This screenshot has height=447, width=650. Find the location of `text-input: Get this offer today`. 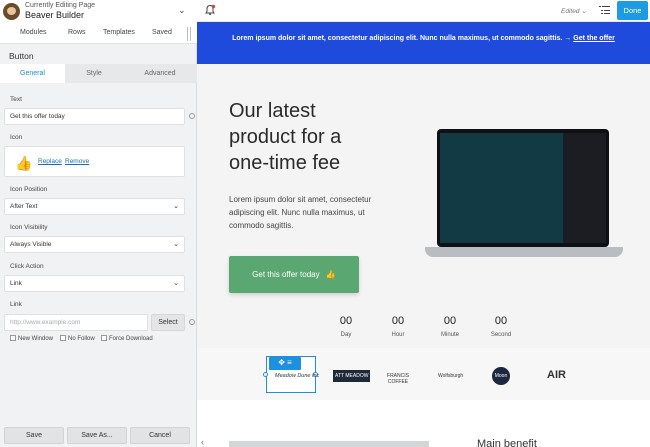

text-input: Get this offer today is located at coordinates (94, 116).